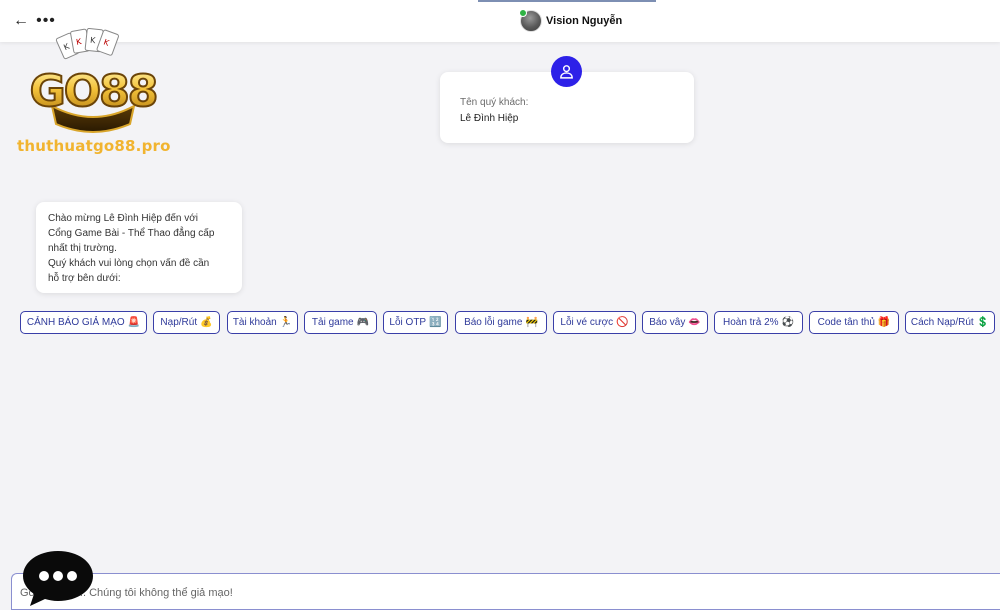 Image resolution: width=1000 pixels, height=610 pixels. What do you see at coordinates (584, 21) in the screenshot?
I see `agent-name: Vision Nguyễn` at bounding box center [584, 21].